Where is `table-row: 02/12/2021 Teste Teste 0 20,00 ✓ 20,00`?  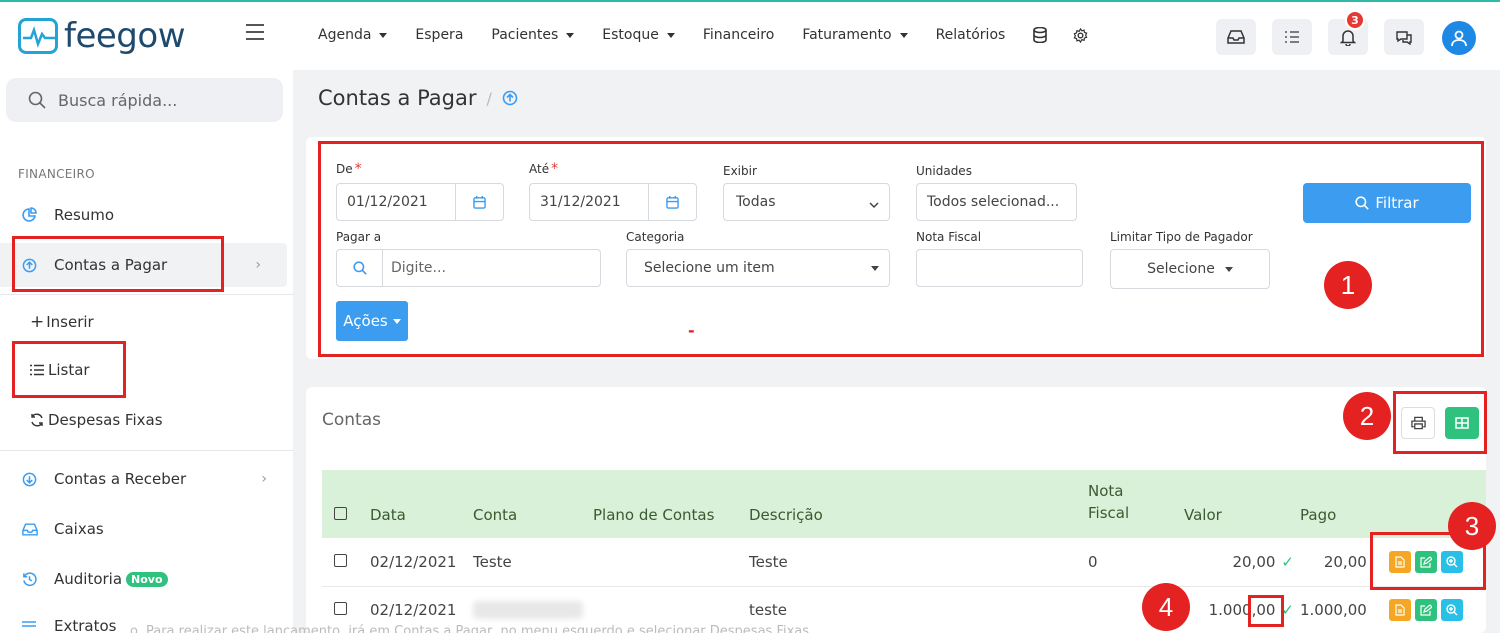 table-row: 02/12/2021 Teste Teste 0 20,00 ✓ 20,00 is located at coordinates (904, 562).